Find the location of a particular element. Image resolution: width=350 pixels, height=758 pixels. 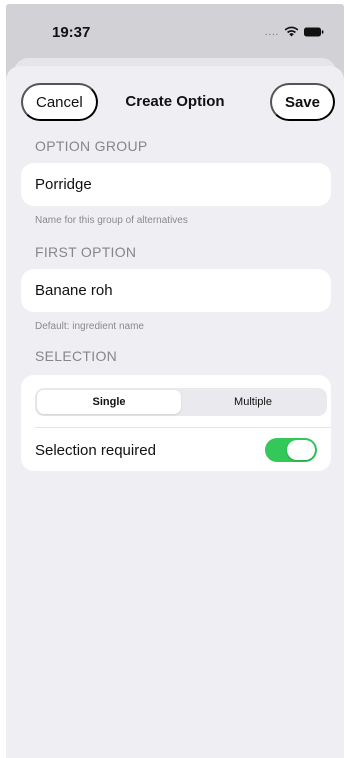

divider is located at coordinates (183, 427).